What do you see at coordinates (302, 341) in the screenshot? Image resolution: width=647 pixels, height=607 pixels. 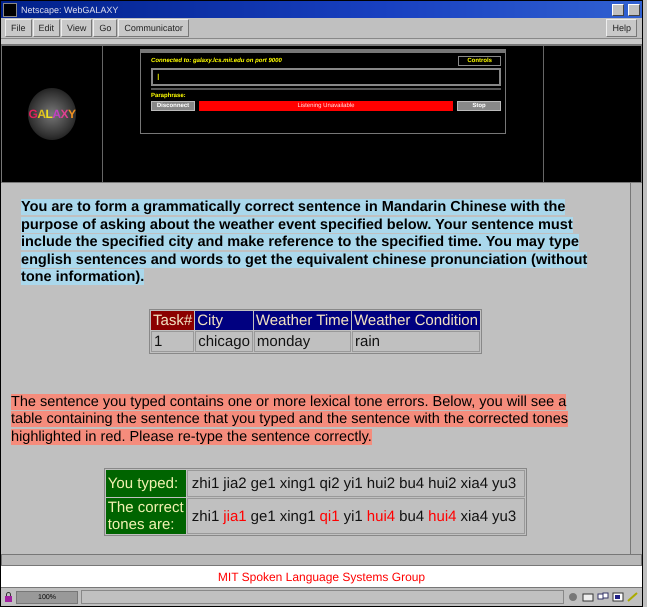 I see `table-cell: monday` at bounding box center [302, 341].